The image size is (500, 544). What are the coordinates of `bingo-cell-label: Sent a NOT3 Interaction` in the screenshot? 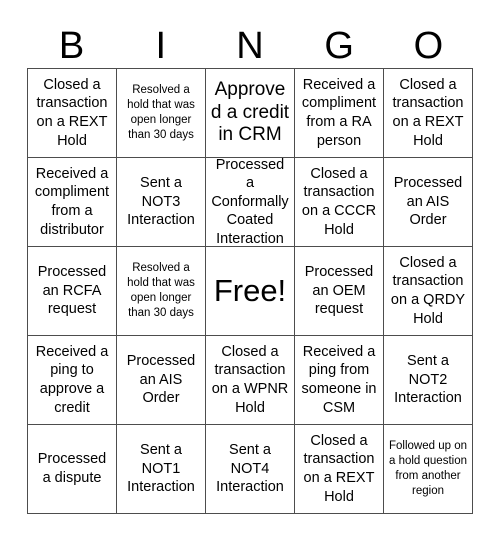 It's located at (161, 202).